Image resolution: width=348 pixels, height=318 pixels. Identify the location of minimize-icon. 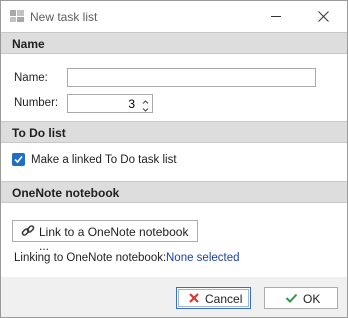
(276, 16).